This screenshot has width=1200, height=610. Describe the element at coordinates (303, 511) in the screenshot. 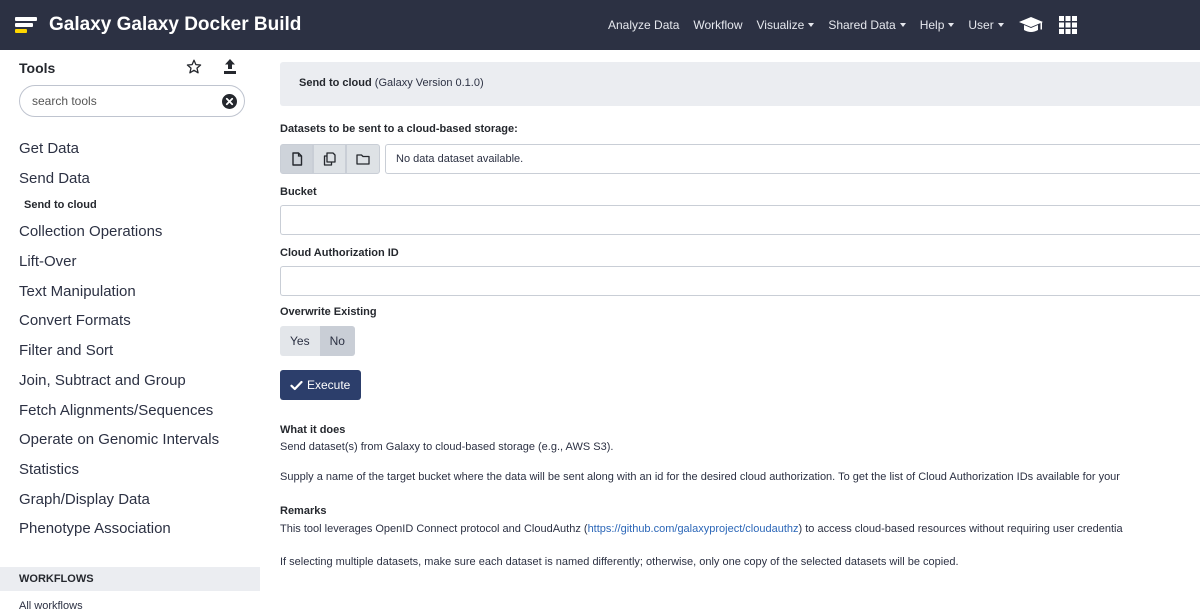

I see `help-remarks-heading: Remarks` at that location.